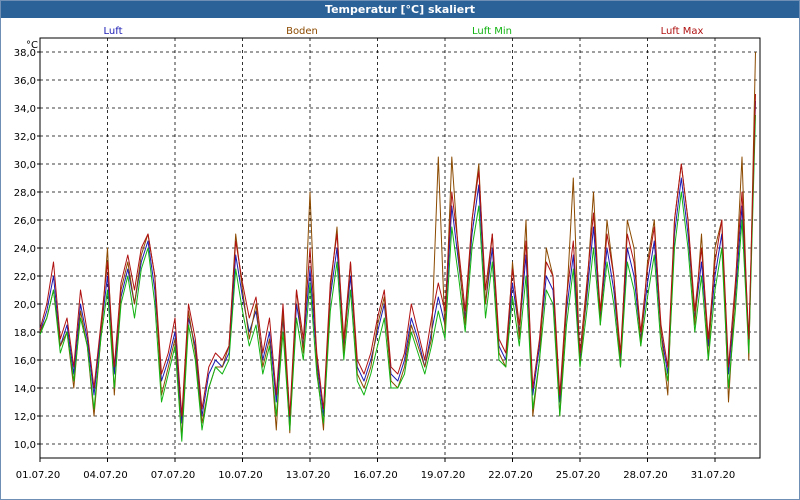  Describe the element at coordinates (25, 305) in the screenshot. I see `y-tick-label: 20,0` at that location.